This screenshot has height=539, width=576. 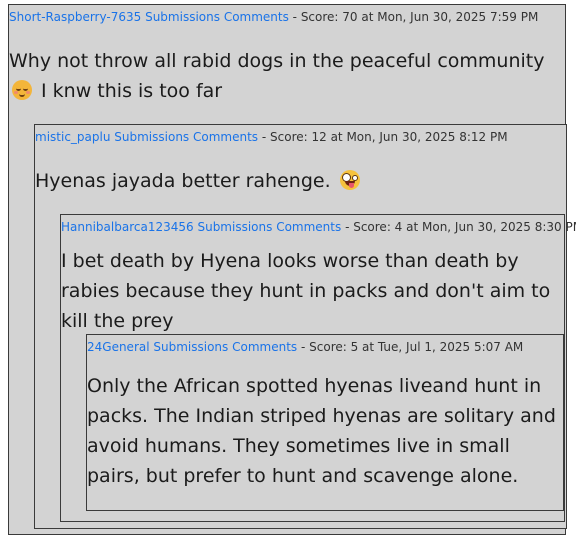 What do you see at coordinates (458, 227) in the screenshot?
I see `comment-meta: - Score: 4 at Mon, Jun 30, 2025 8:30 PM` at bounding box center [458, 227].